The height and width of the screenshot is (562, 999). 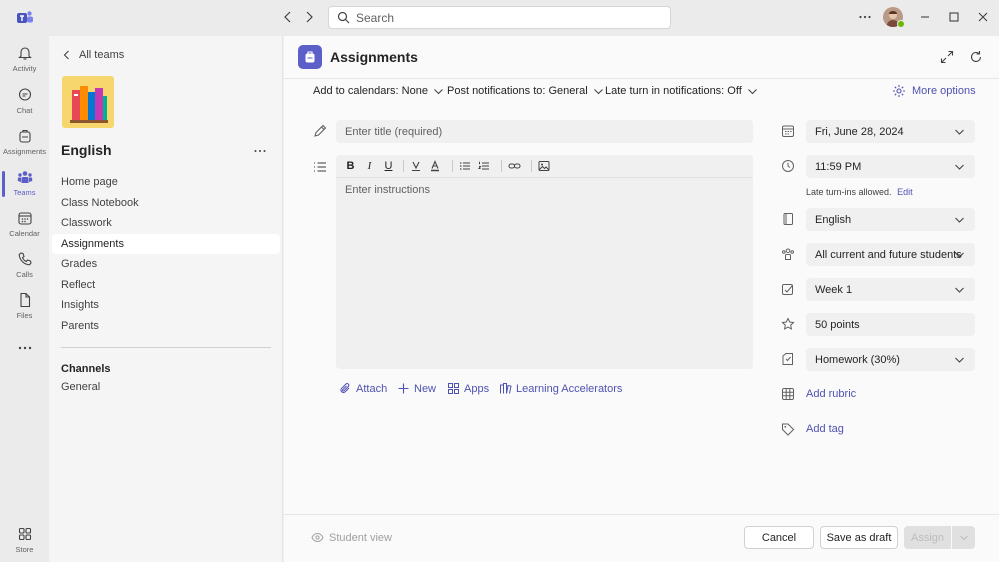 What do you see at coordinates (954, 17) in the screenshot?
I see `maximize-icon` at bounding box center [954, 17].